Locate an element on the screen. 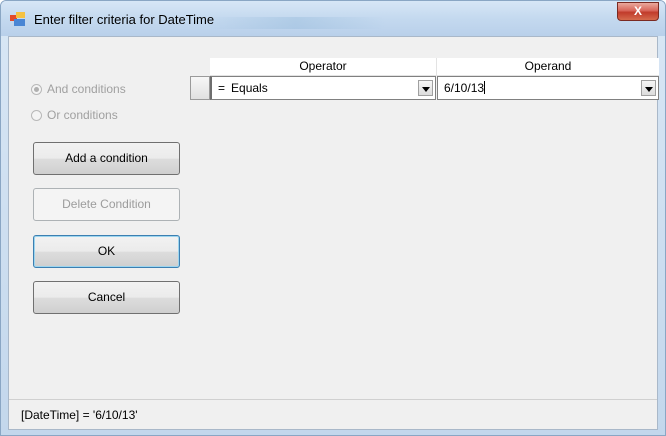 Image resolution: width=666 pixels, height=436 pixels. operator-value: = Equals is located at coordinates (243, 88).